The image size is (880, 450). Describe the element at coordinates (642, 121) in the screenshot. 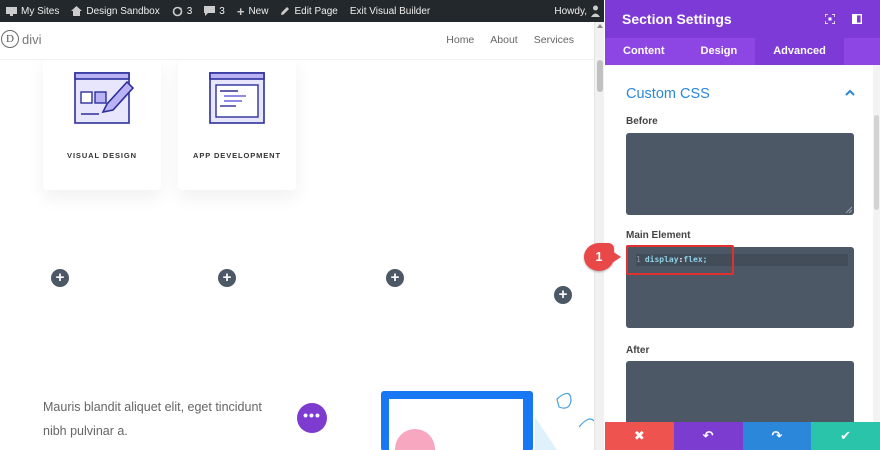

I see `before-label: Before` at that location.